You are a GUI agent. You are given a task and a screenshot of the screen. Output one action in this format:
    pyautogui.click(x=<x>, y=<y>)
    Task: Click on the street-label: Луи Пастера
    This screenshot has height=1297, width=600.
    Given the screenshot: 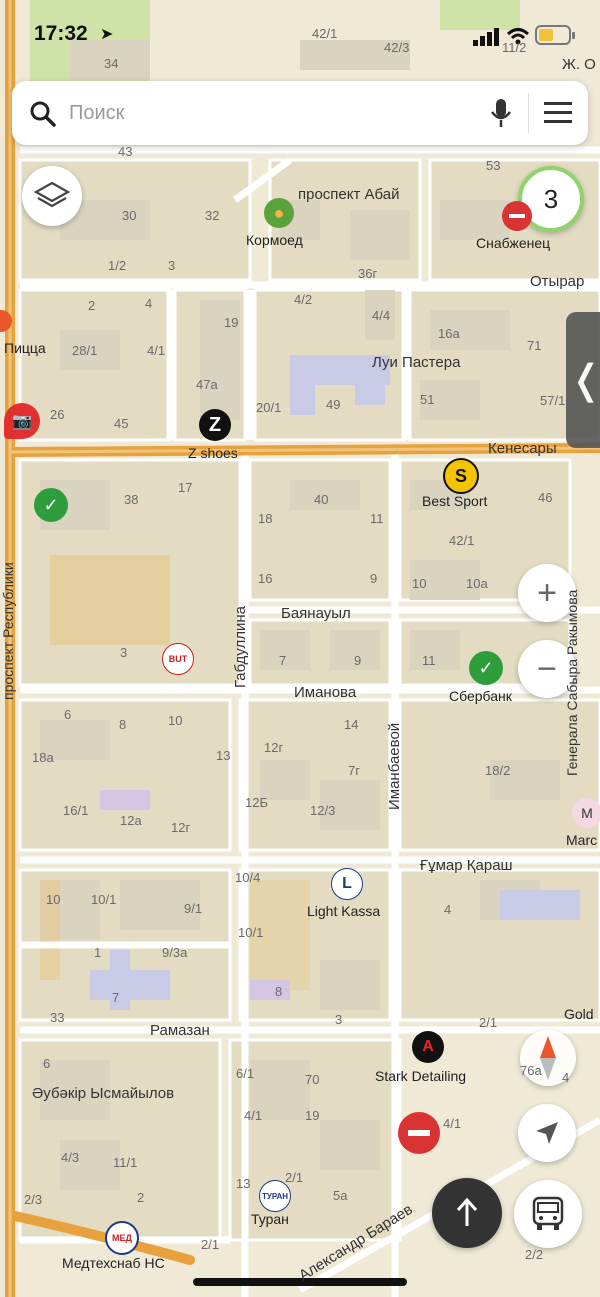 What is the action you would take?
    pyautogui.click(x=416, y=362)
    